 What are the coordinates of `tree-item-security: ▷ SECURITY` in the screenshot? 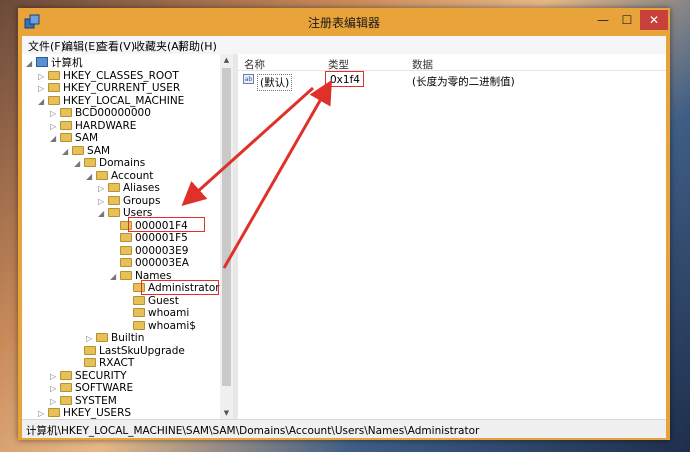 It's located at (88, 376).